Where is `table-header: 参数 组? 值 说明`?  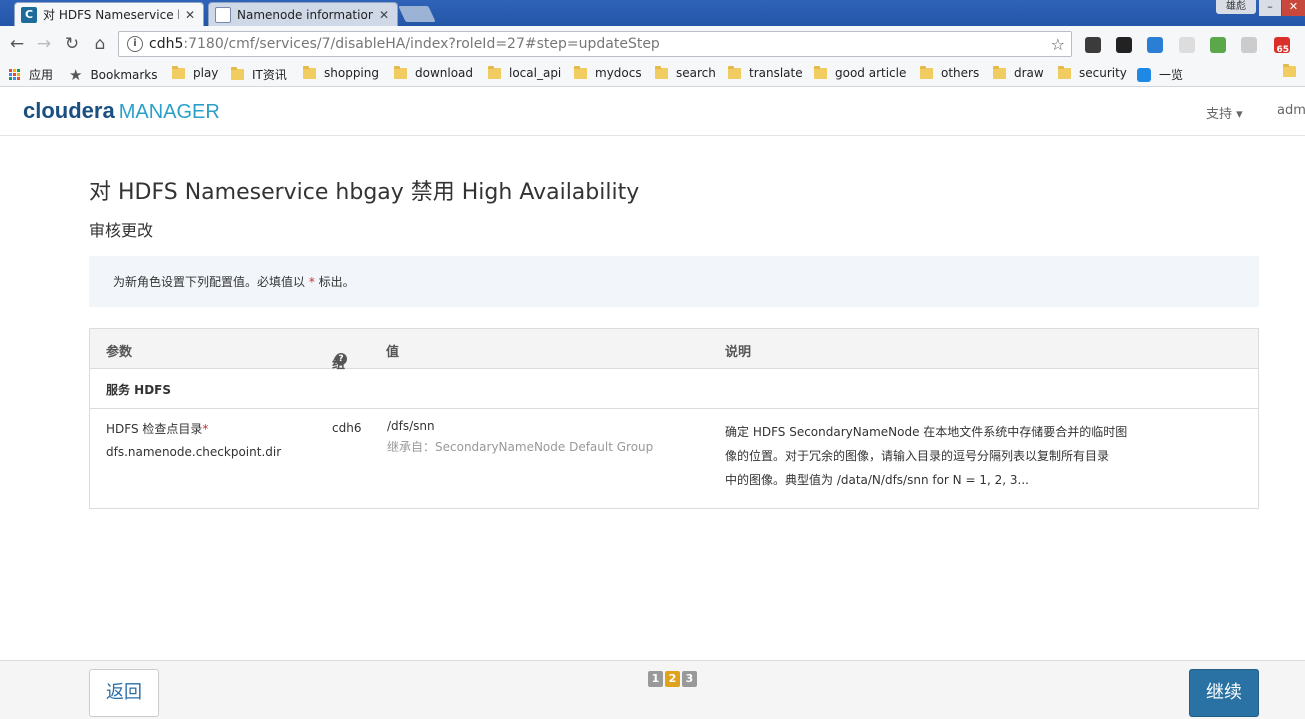
table-header: 参数 组? 值 说明 is located at coordinates (674, 350).